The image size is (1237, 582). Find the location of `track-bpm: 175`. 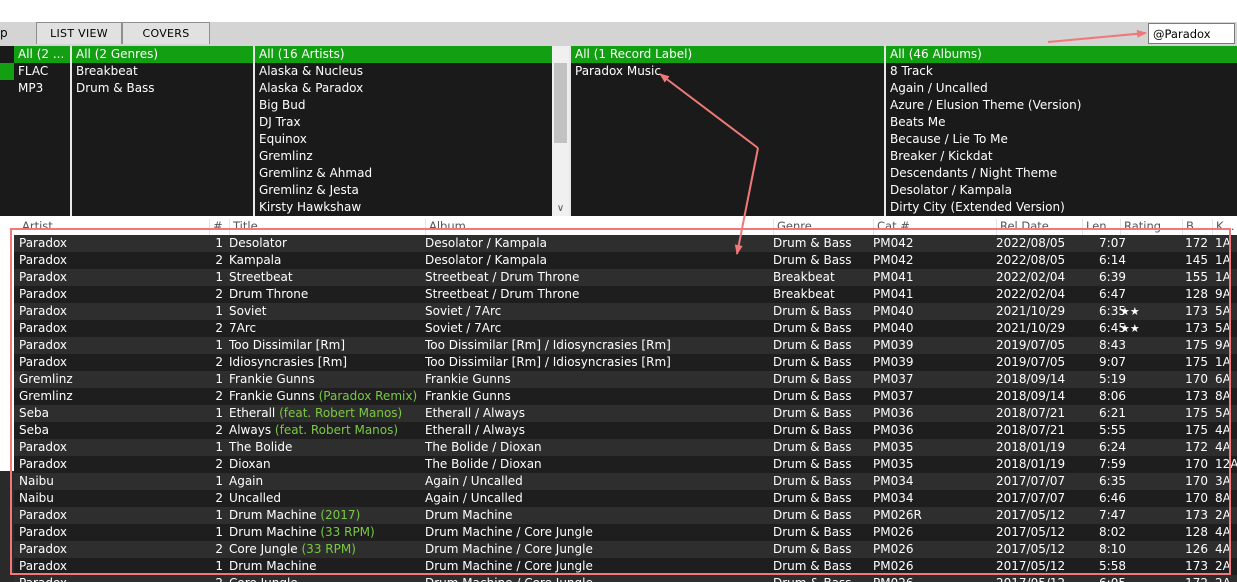

track-bpm: 175 is located at coordinates (1196, 345).